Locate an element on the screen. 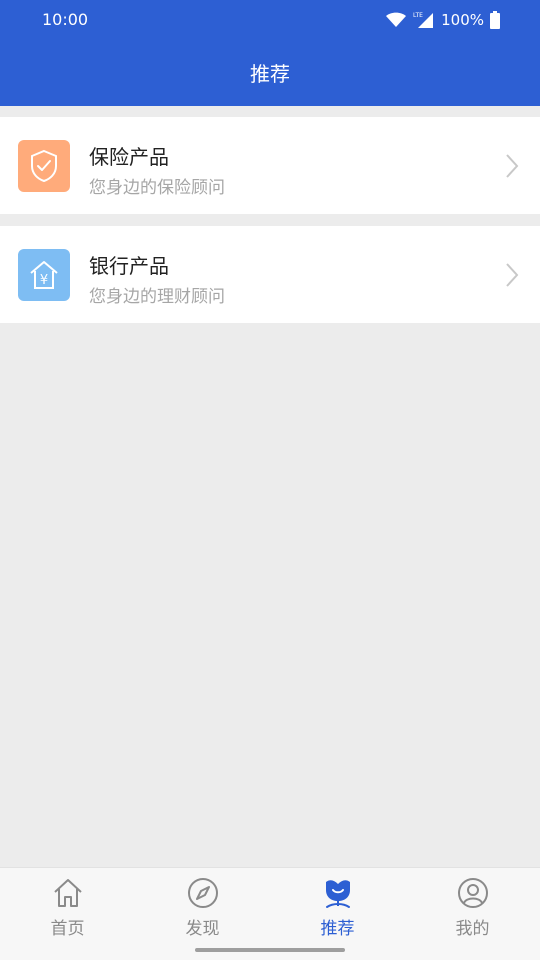 This screenshot has width=540, height=960. nav-item-recommend: 推荐 is located at coordinates (337, 905).